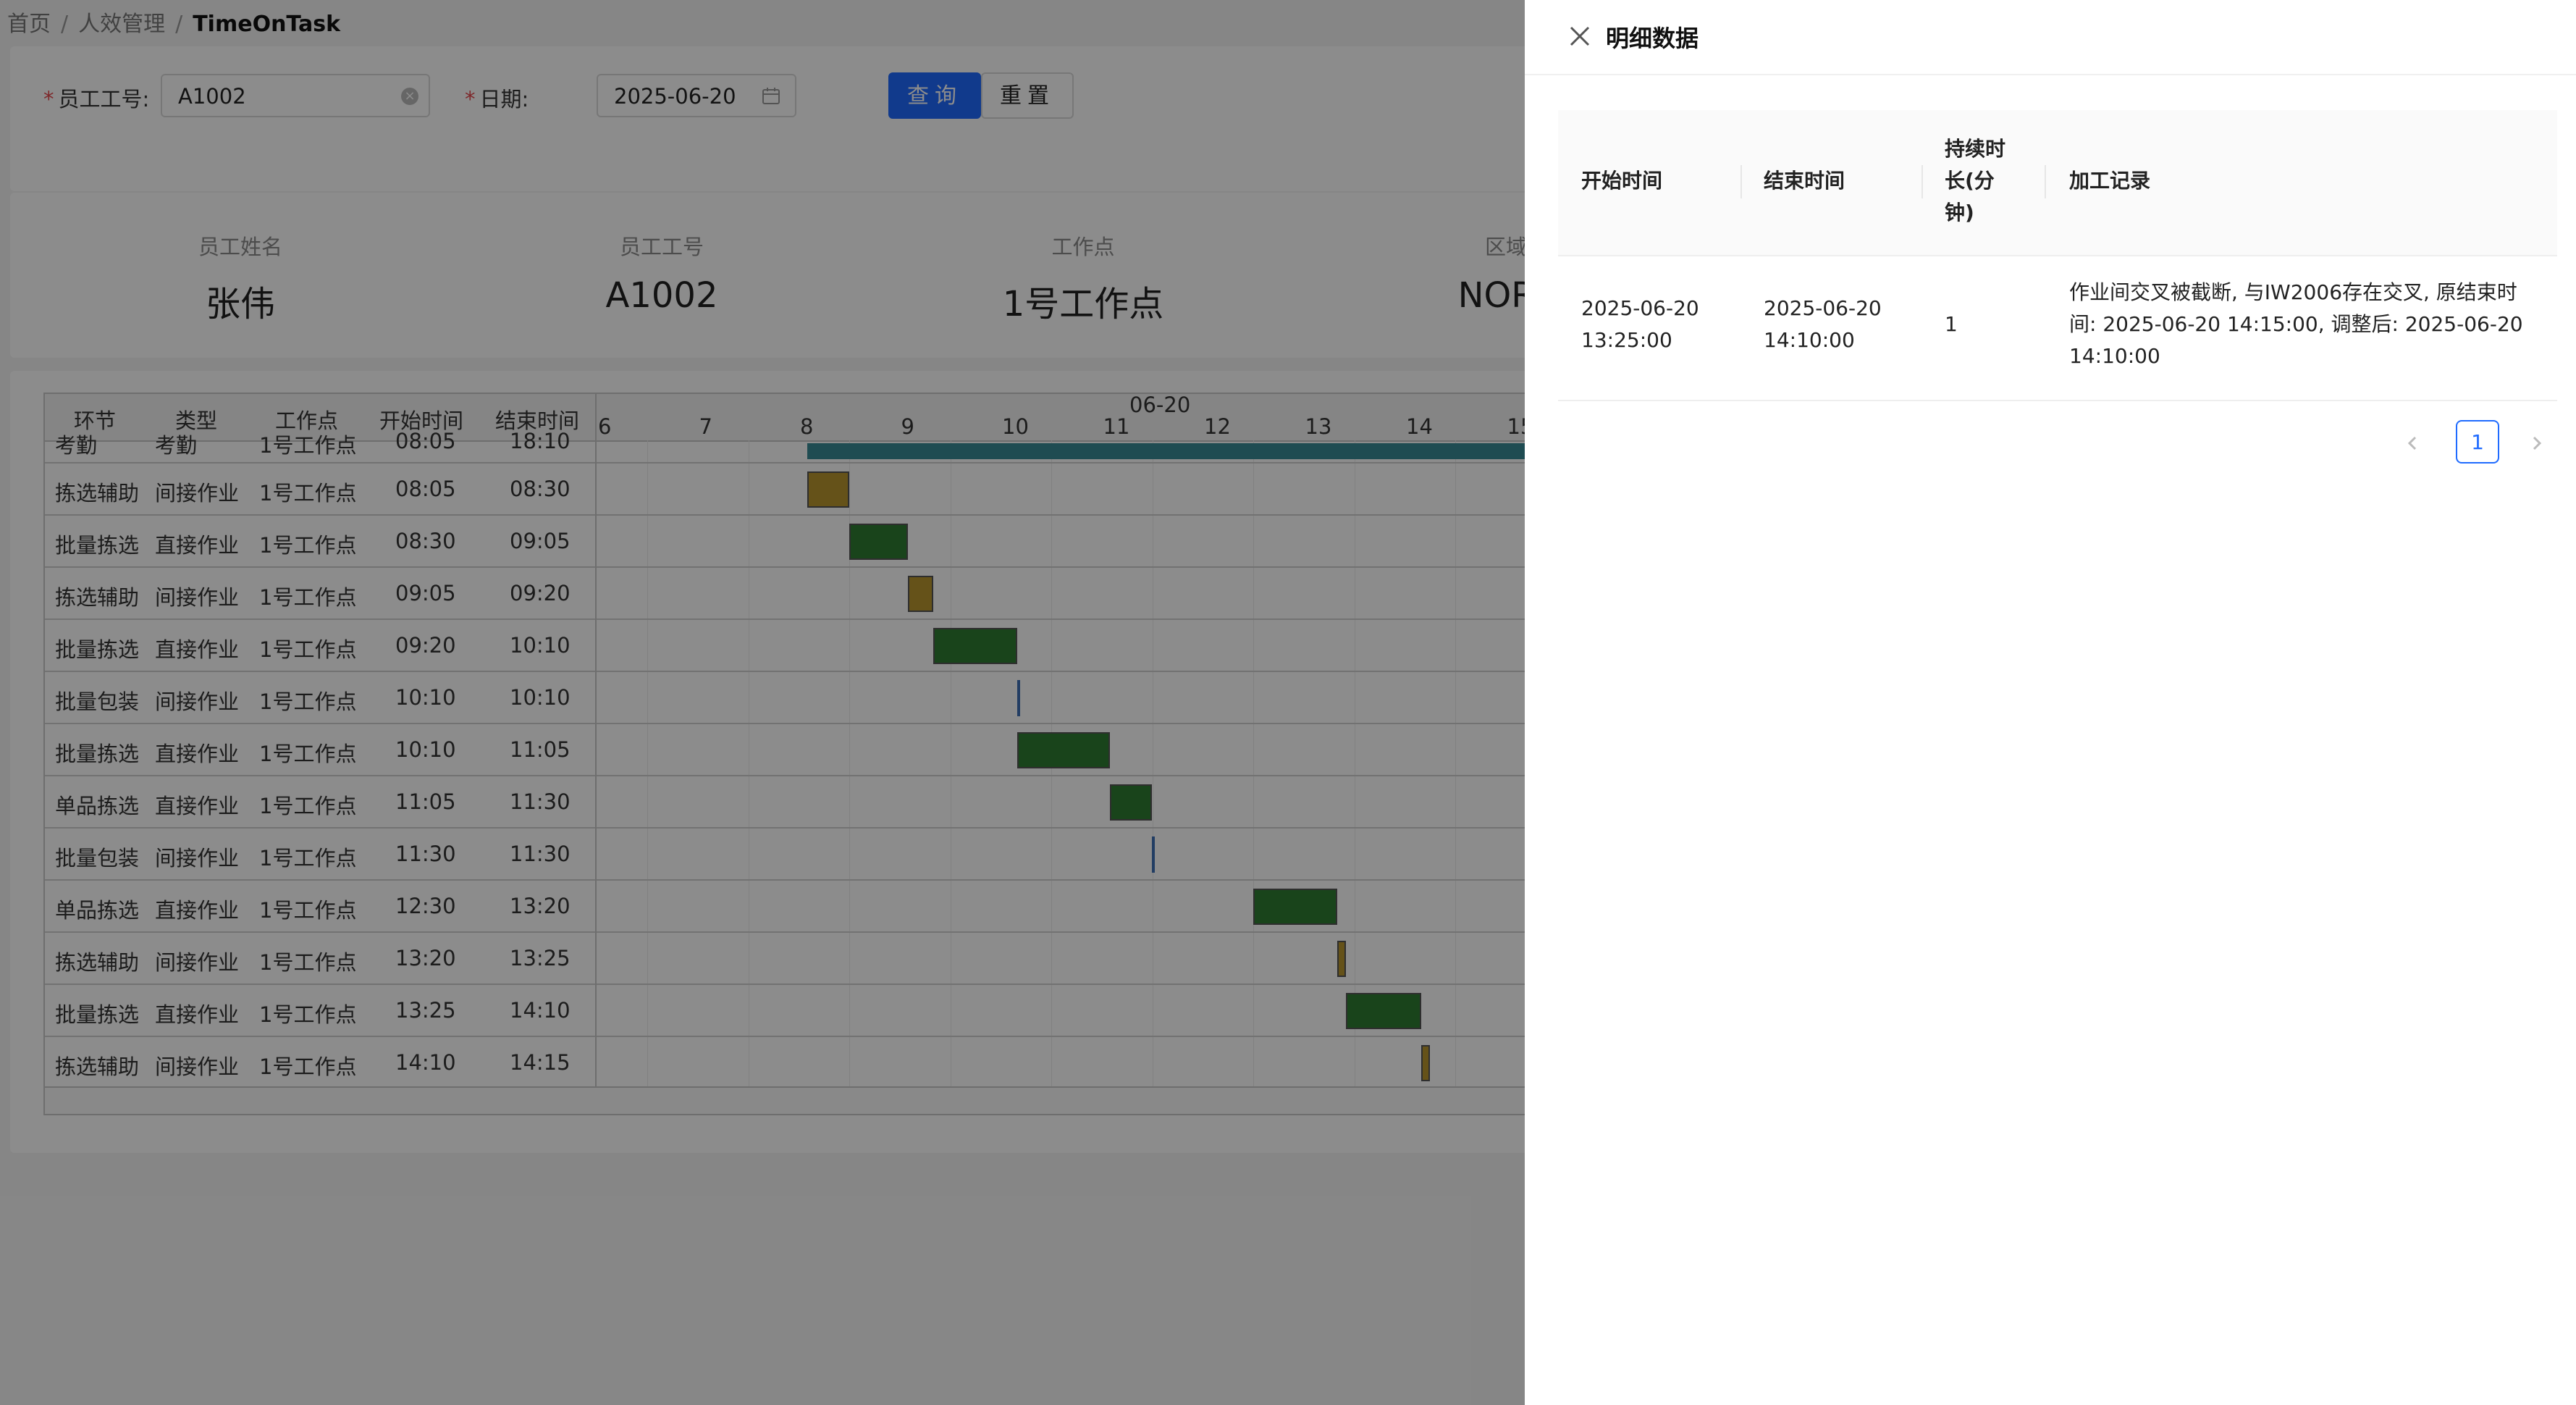 The image size is (2576, 1405). Describe the element at coordinates (1975, 181) in the screenshot. I see `detail-col-duration: 持续时 长(分 钟)` at that location.